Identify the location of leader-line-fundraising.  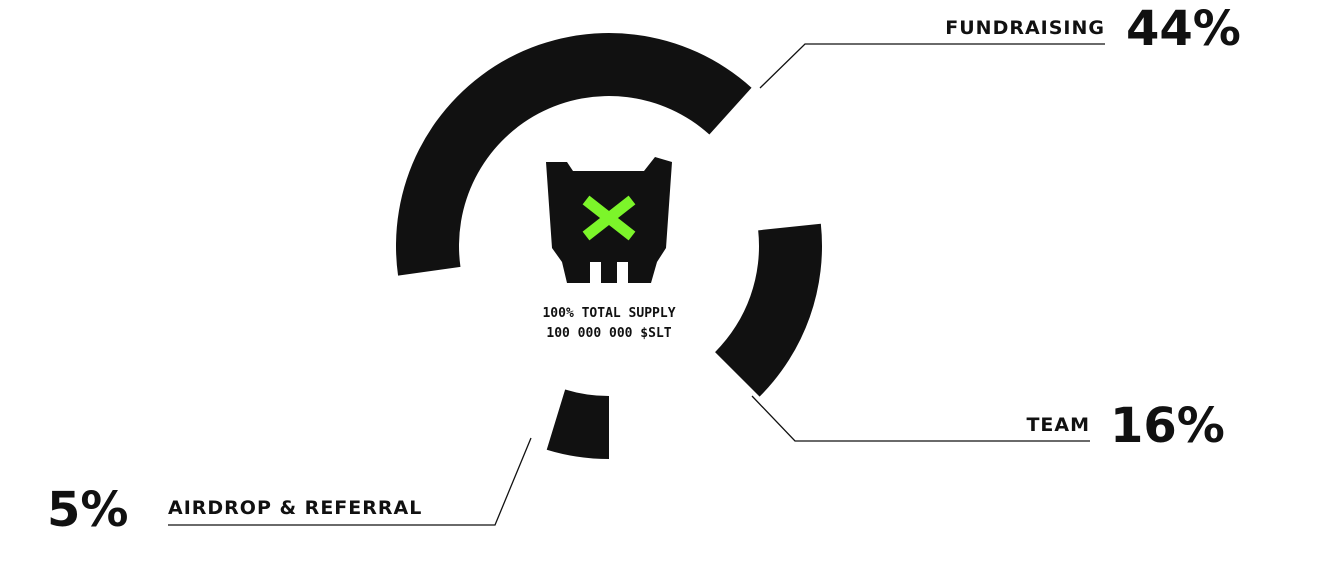
(932, 66).